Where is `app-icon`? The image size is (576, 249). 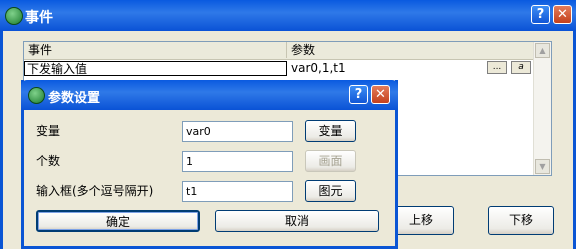
app-icon is located at coordinates (14, 16).